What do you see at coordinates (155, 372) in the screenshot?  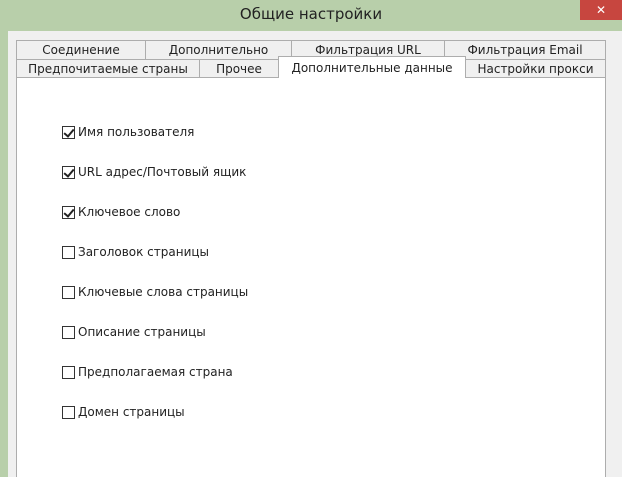 I see `option-label: Предполагаемая страна` at bounding box center [155, 372].